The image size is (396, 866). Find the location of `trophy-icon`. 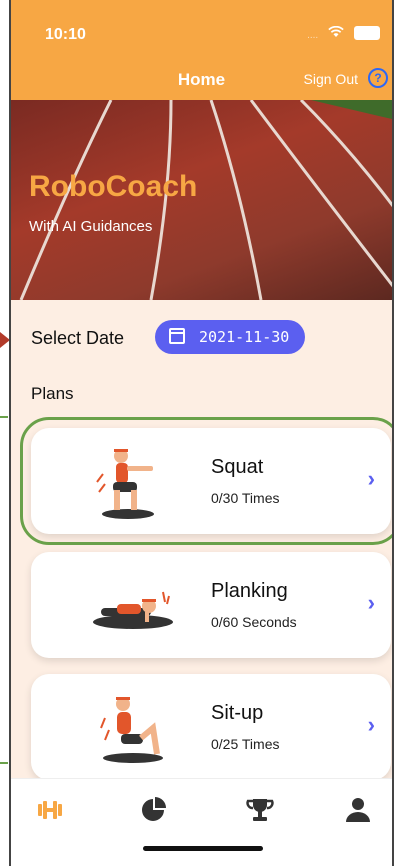

trophy-icon is located at coordinates (260, 810).